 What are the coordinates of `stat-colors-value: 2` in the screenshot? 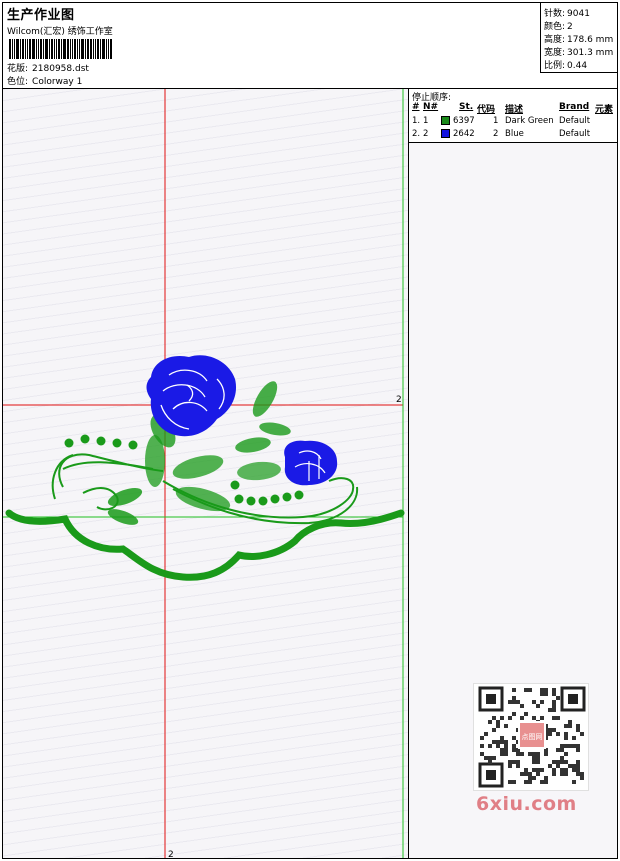 It's located at (570, 27).